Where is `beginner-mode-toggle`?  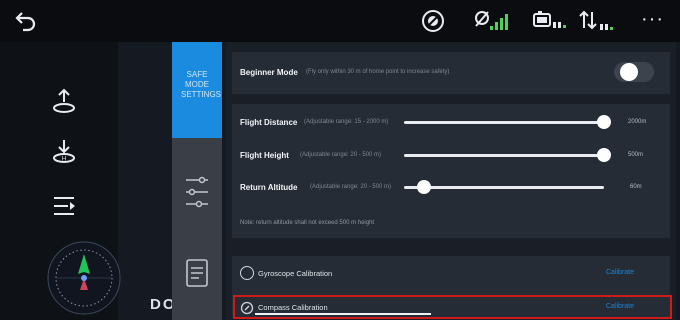
beginner-mode-toggle is located at coordinates (634, 72).